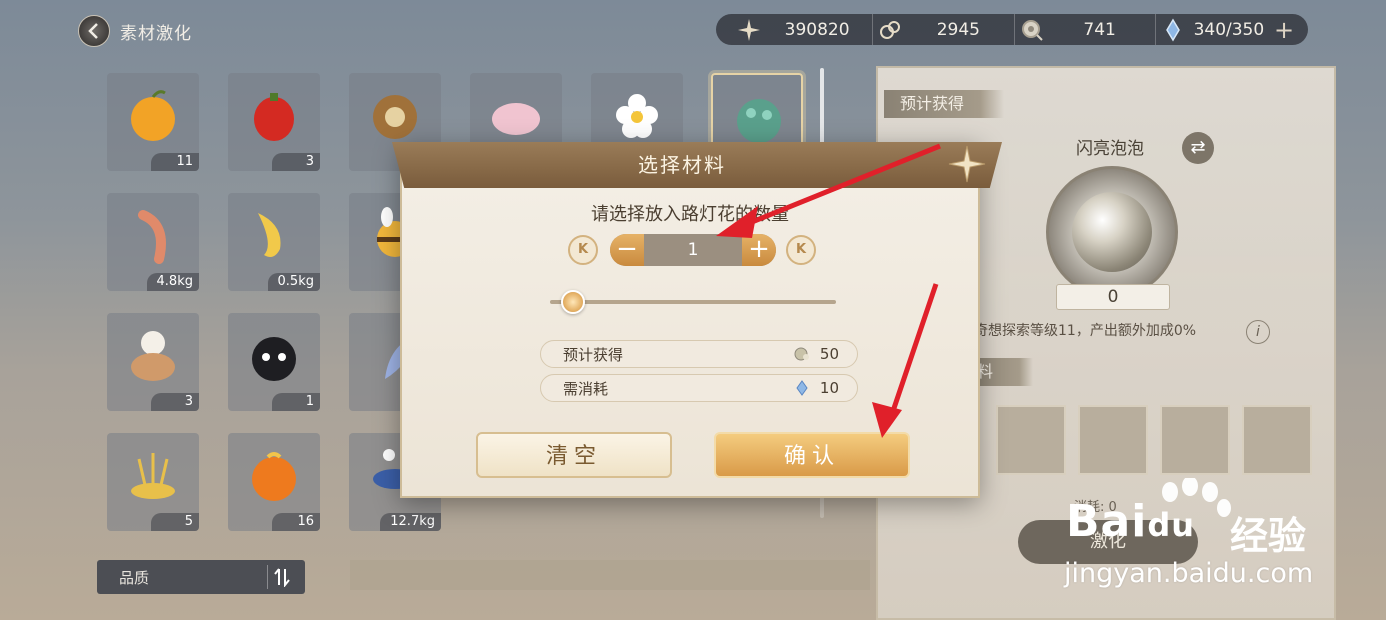  I want to click on shrimp-icon, so click(152, 237).